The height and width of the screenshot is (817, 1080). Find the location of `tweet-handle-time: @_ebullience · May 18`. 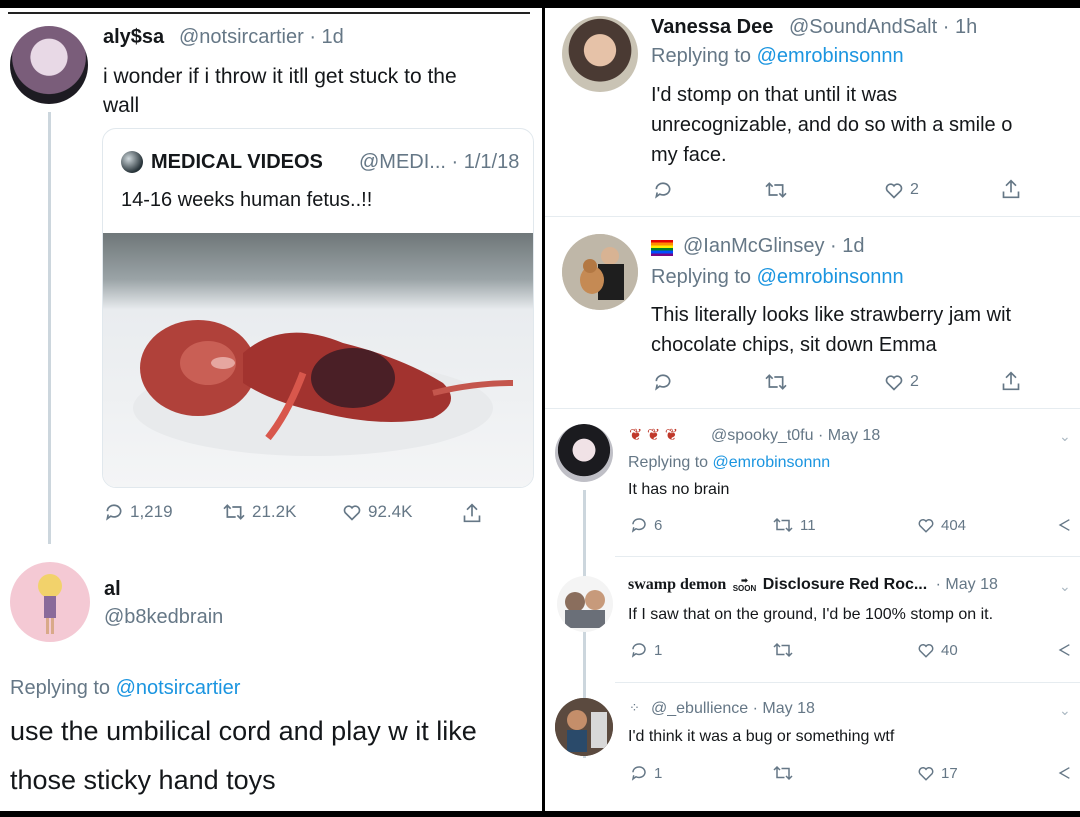

tweet-handle-time: @_ebullience · May 18 is located at coordinates (733, 709).